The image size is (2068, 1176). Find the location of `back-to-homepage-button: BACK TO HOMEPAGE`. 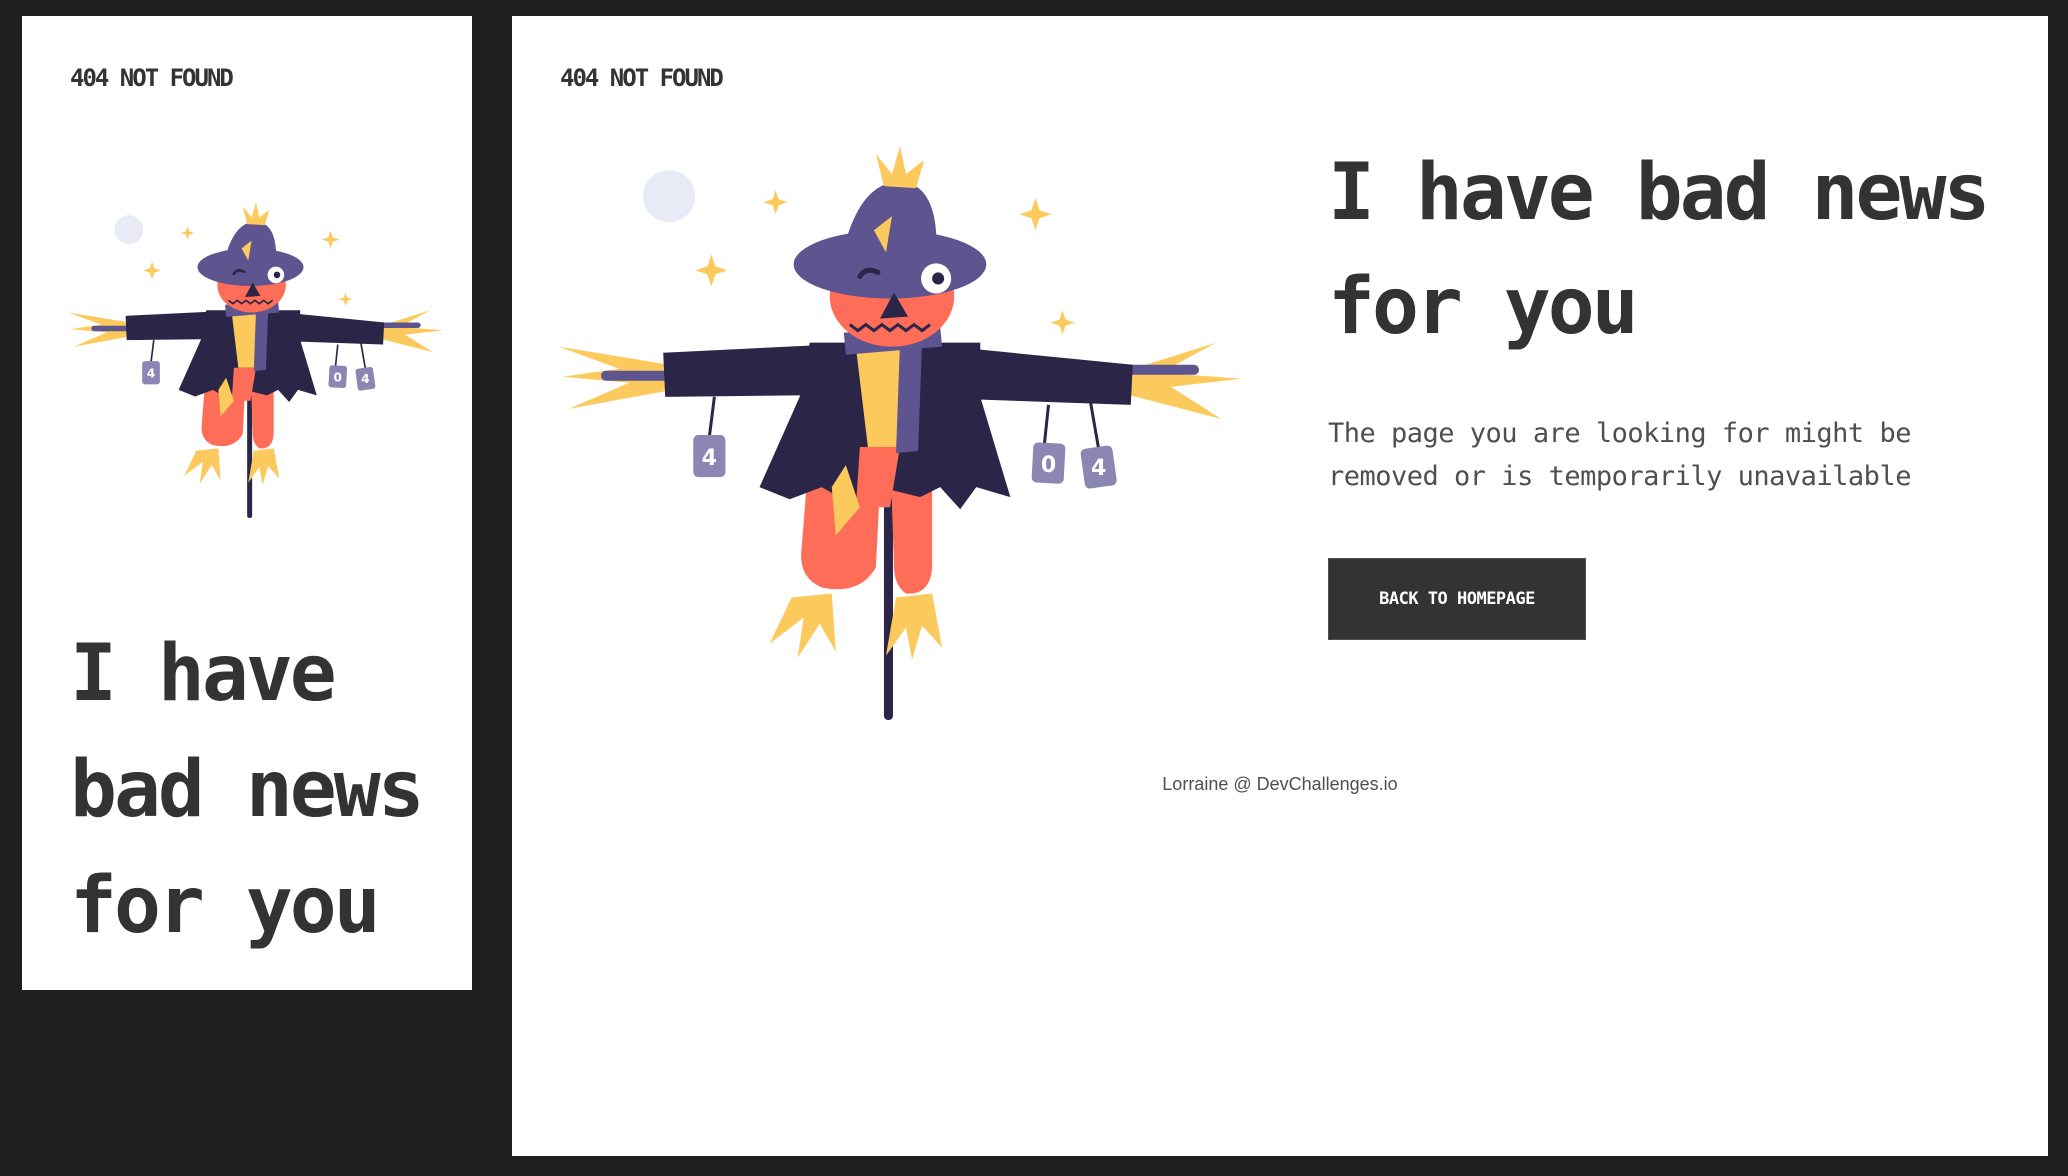

back-to-homepage-button: BACK TO HOMEPAGE is located at coordinates (1457, 599).